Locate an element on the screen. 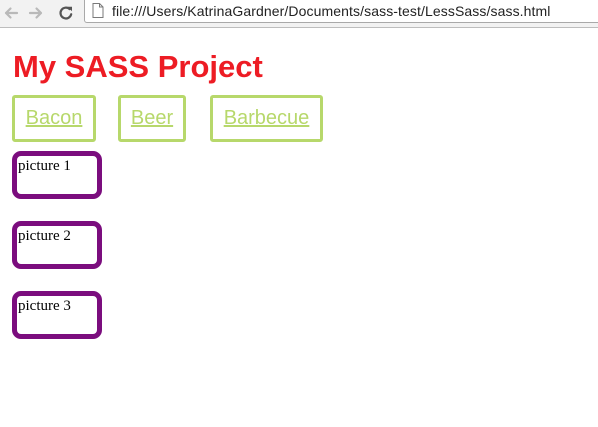  nav-box-beer: Beer is located at coordinates (152, 118).